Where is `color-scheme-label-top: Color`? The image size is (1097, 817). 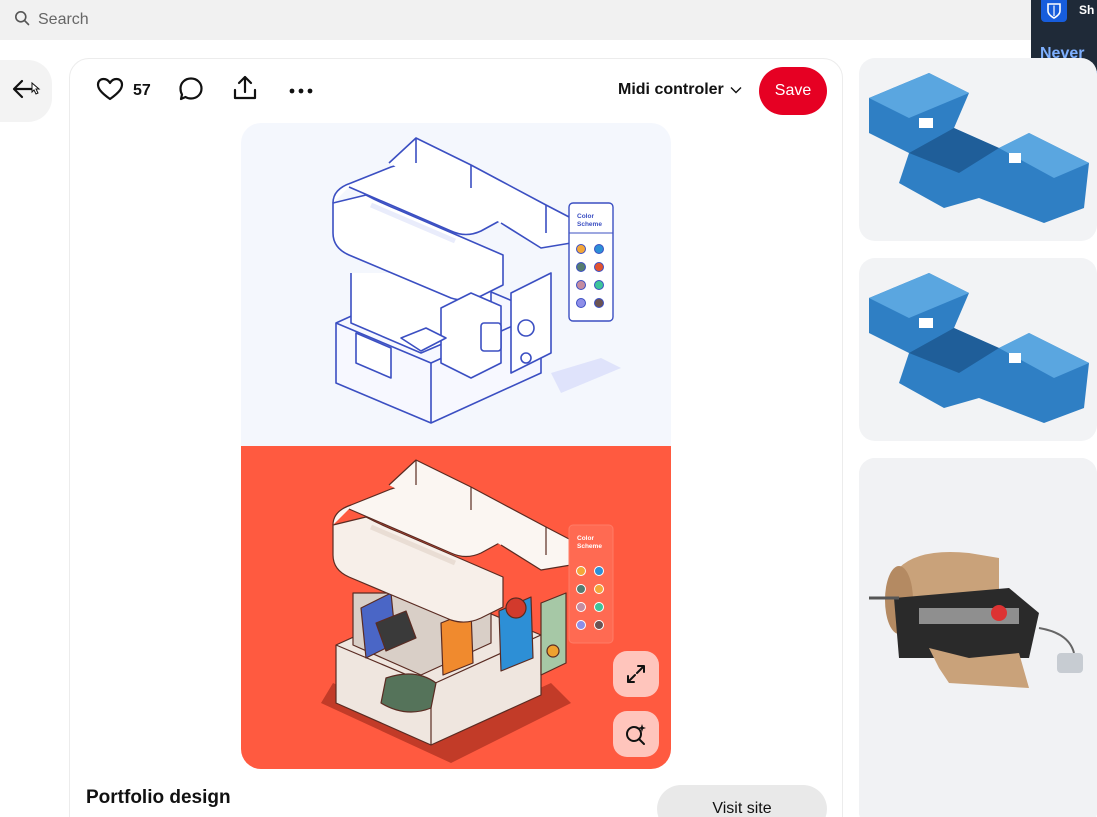
color-scheme-label-top: Color is located at coordinates (585, 216).